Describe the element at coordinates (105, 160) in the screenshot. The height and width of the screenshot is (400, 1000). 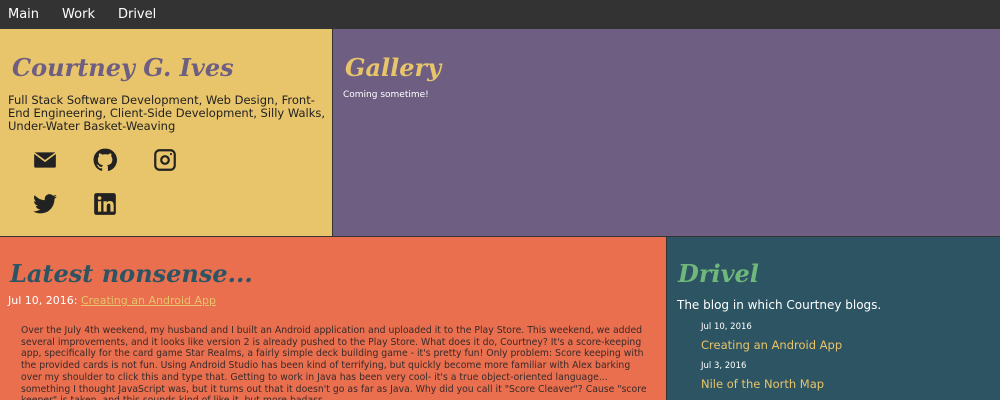
I see `github-icon` at that location.